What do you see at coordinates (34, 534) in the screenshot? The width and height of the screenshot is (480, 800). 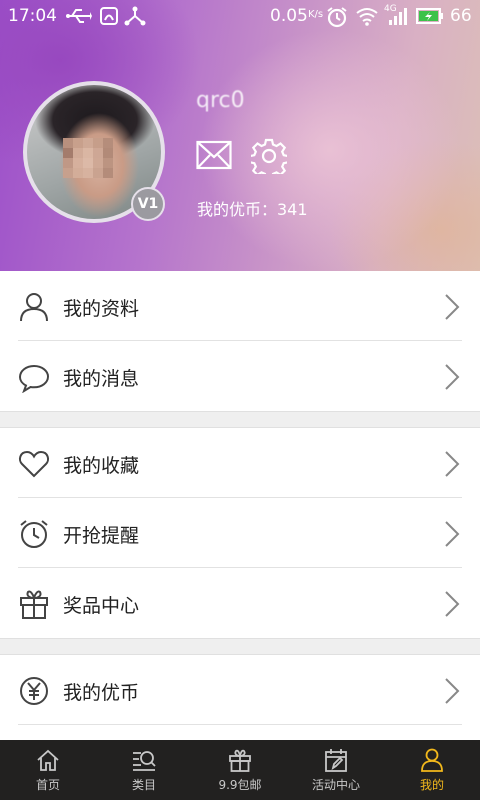 I see `alarm-clock-icon` at bounding box center [34, 534].